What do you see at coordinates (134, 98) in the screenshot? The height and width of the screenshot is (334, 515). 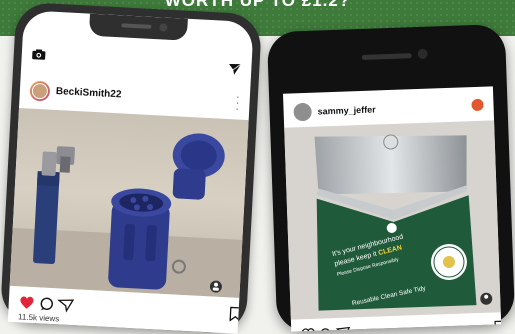 I see `post-header: BeckiSmith22 · · ·` at bounding box center [134, 98].